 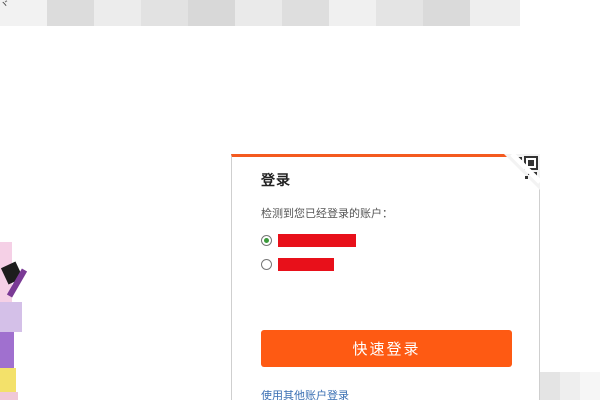 I want to click on other-account-login-link: 使用其他账户登录, so click(x=305, y=393).